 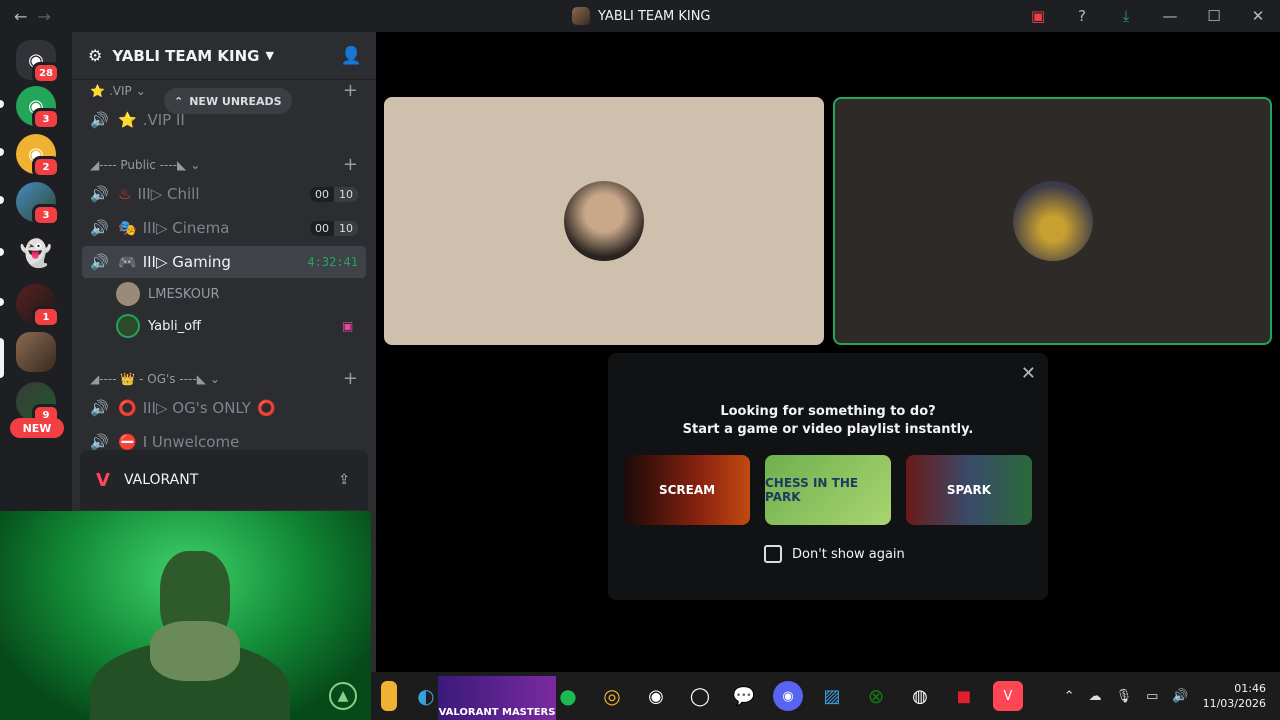 I want to click on share-activity-icon: ⇪, so click(x=344, y=480).